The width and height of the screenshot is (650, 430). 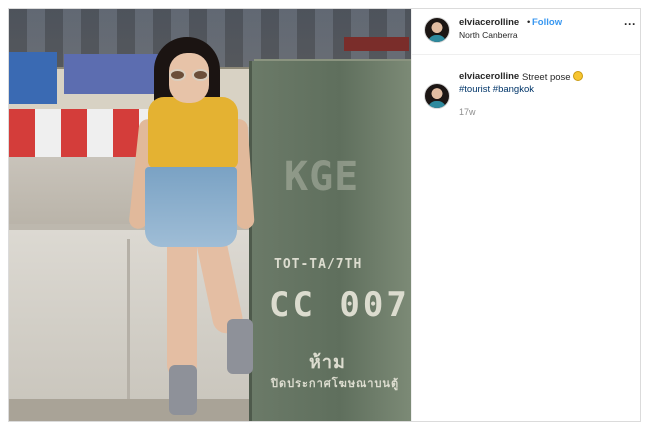 I want to click on post-timestamp: 17w, so click(x=467, y=112).